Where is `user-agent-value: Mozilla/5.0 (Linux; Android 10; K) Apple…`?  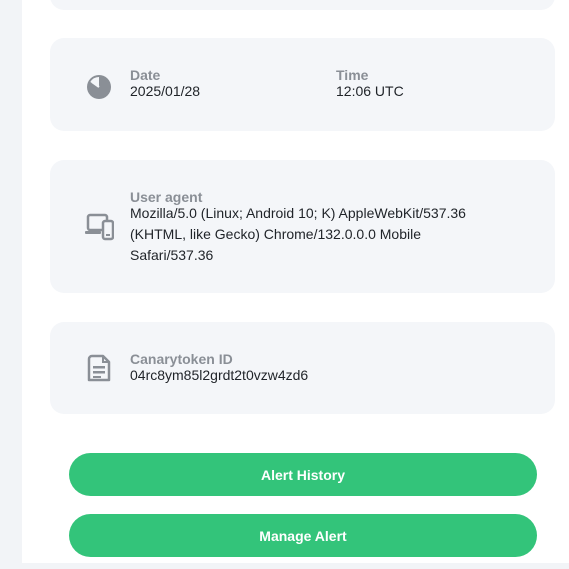
user-agent-value: Mozilla/5.0 (Linux; Android 10; K) Apple… is located at coordinates (335, 234).